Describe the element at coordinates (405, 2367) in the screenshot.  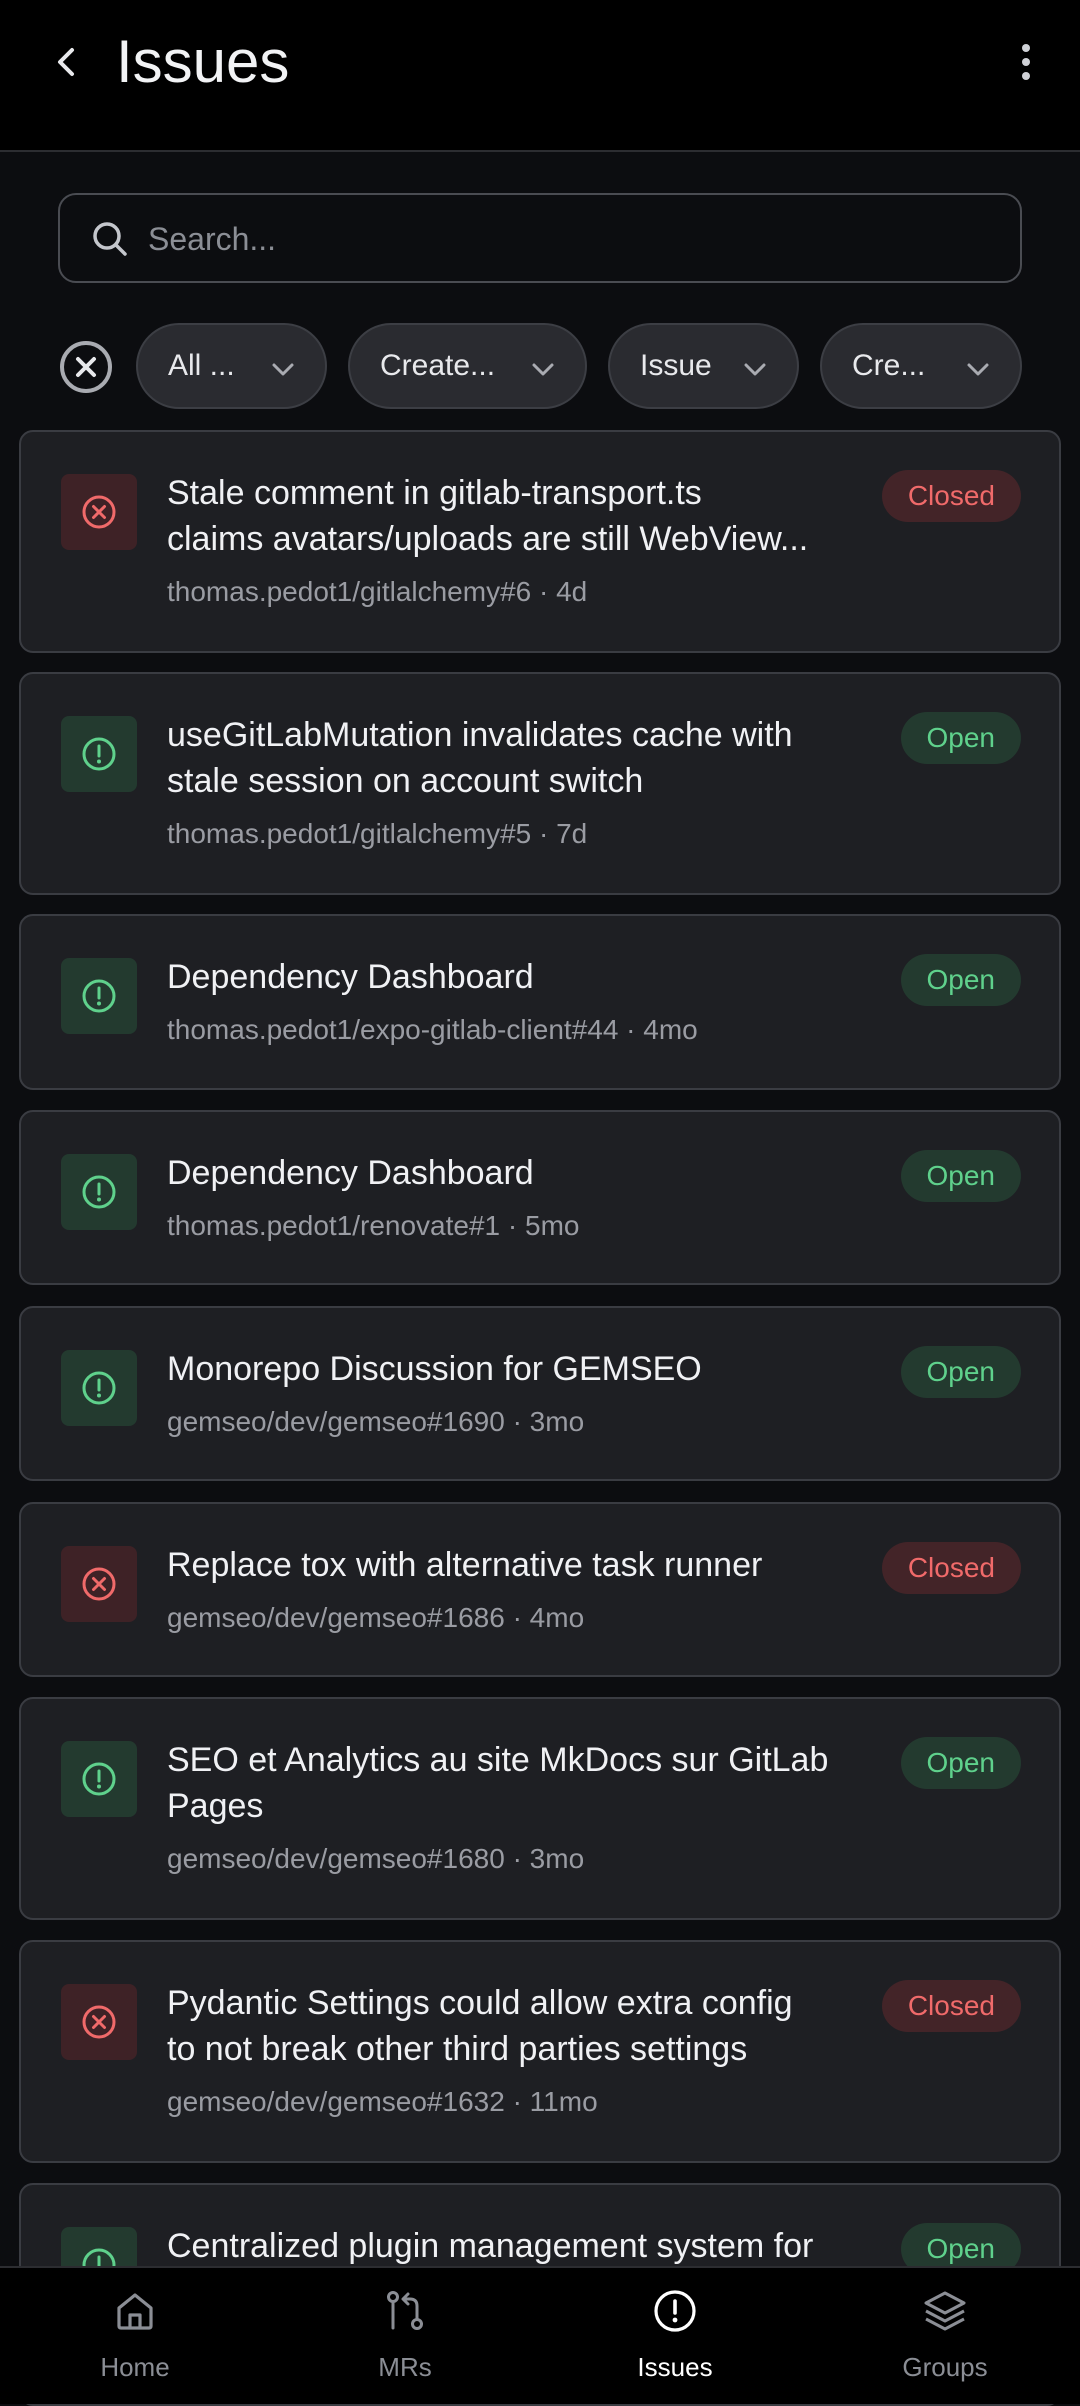
I see `tab-label: MRs` at that location.